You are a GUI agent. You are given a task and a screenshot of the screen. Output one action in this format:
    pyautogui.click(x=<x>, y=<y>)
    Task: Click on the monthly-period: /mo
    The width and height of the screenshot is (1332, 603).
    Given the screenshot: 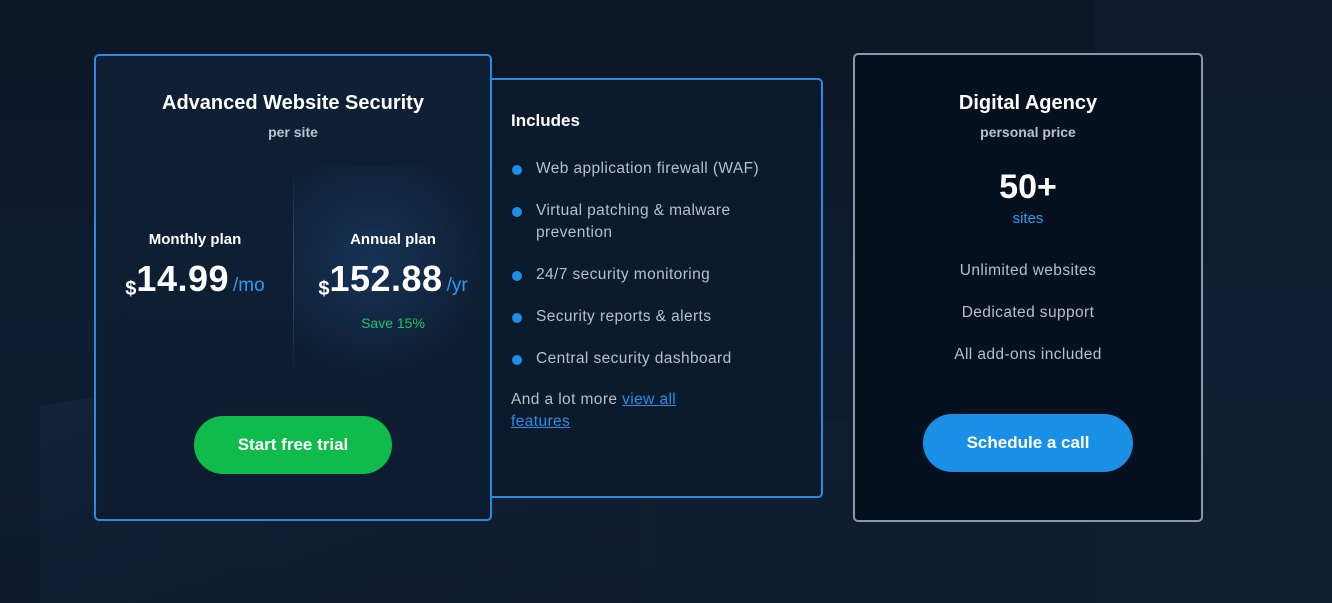 What is the action you would take?
    pyautogui.click(x=249, y=285)
    